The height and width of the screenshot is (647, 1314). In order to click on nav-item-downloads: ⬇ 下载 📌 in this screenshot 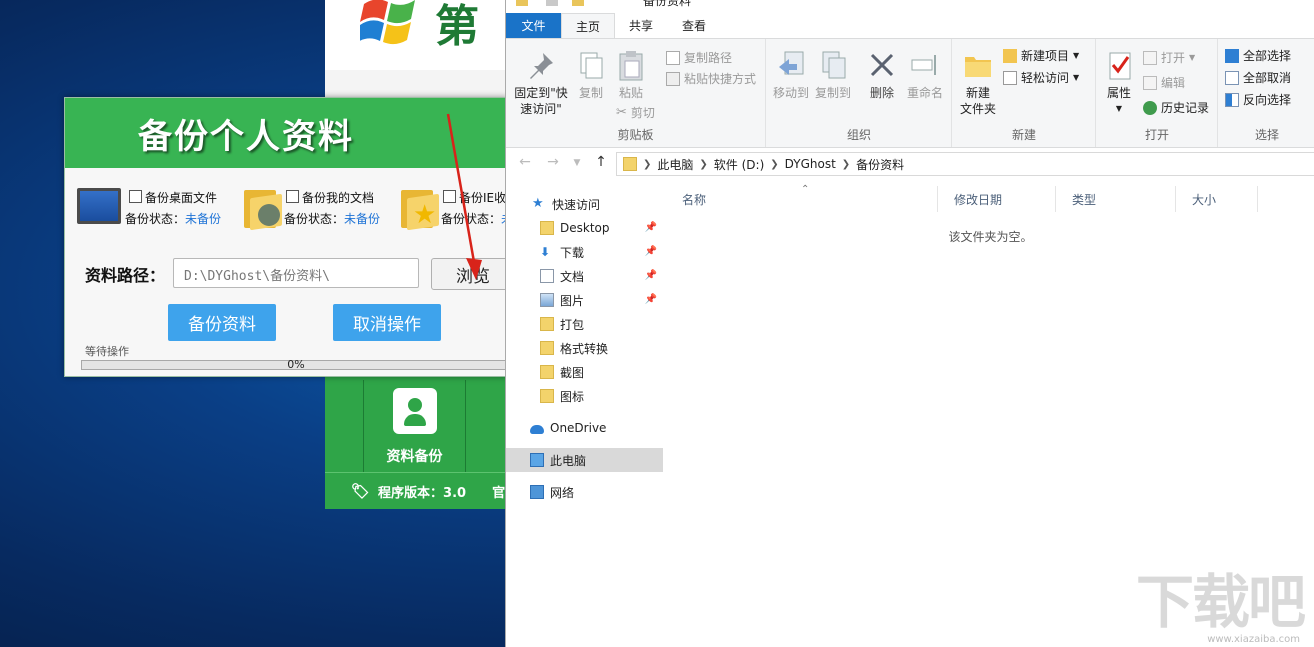, I will do `click(584, 252)`.